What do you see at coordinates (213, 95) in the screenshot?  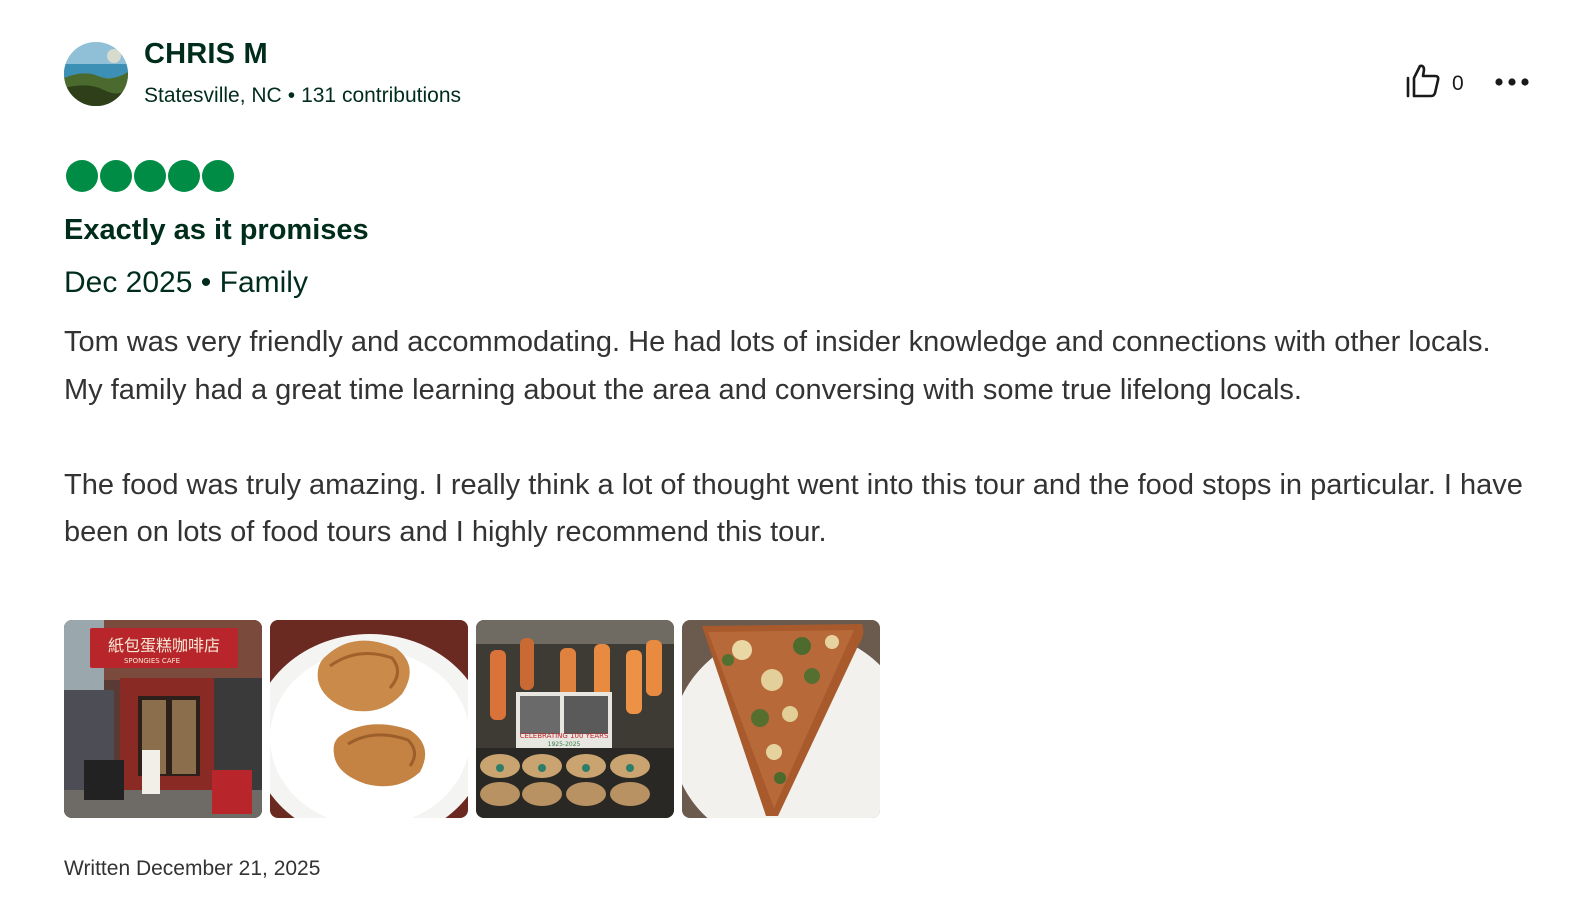 I see `user-location: Statesville, NC` at bounding box center [213, 95].